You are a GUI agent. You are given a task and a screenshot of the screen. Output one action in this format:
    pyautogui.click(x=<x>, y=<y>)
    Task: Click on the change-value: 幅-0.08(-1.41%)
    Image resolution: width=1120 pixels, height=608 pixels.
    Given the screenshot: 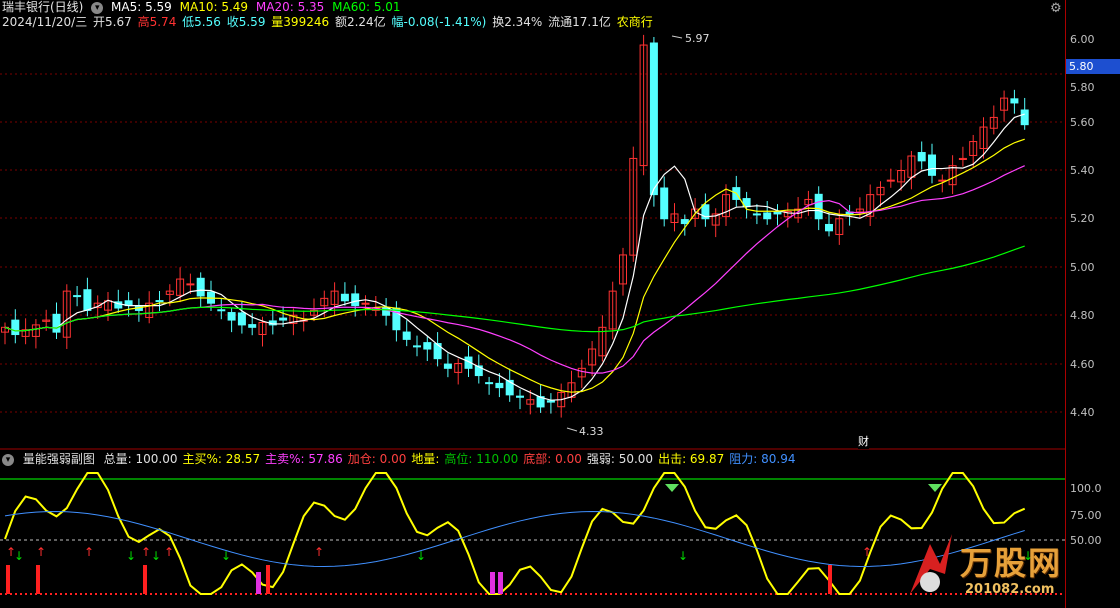 What is the action you would take?
    pyautogui.click(x=439, y=22)
    